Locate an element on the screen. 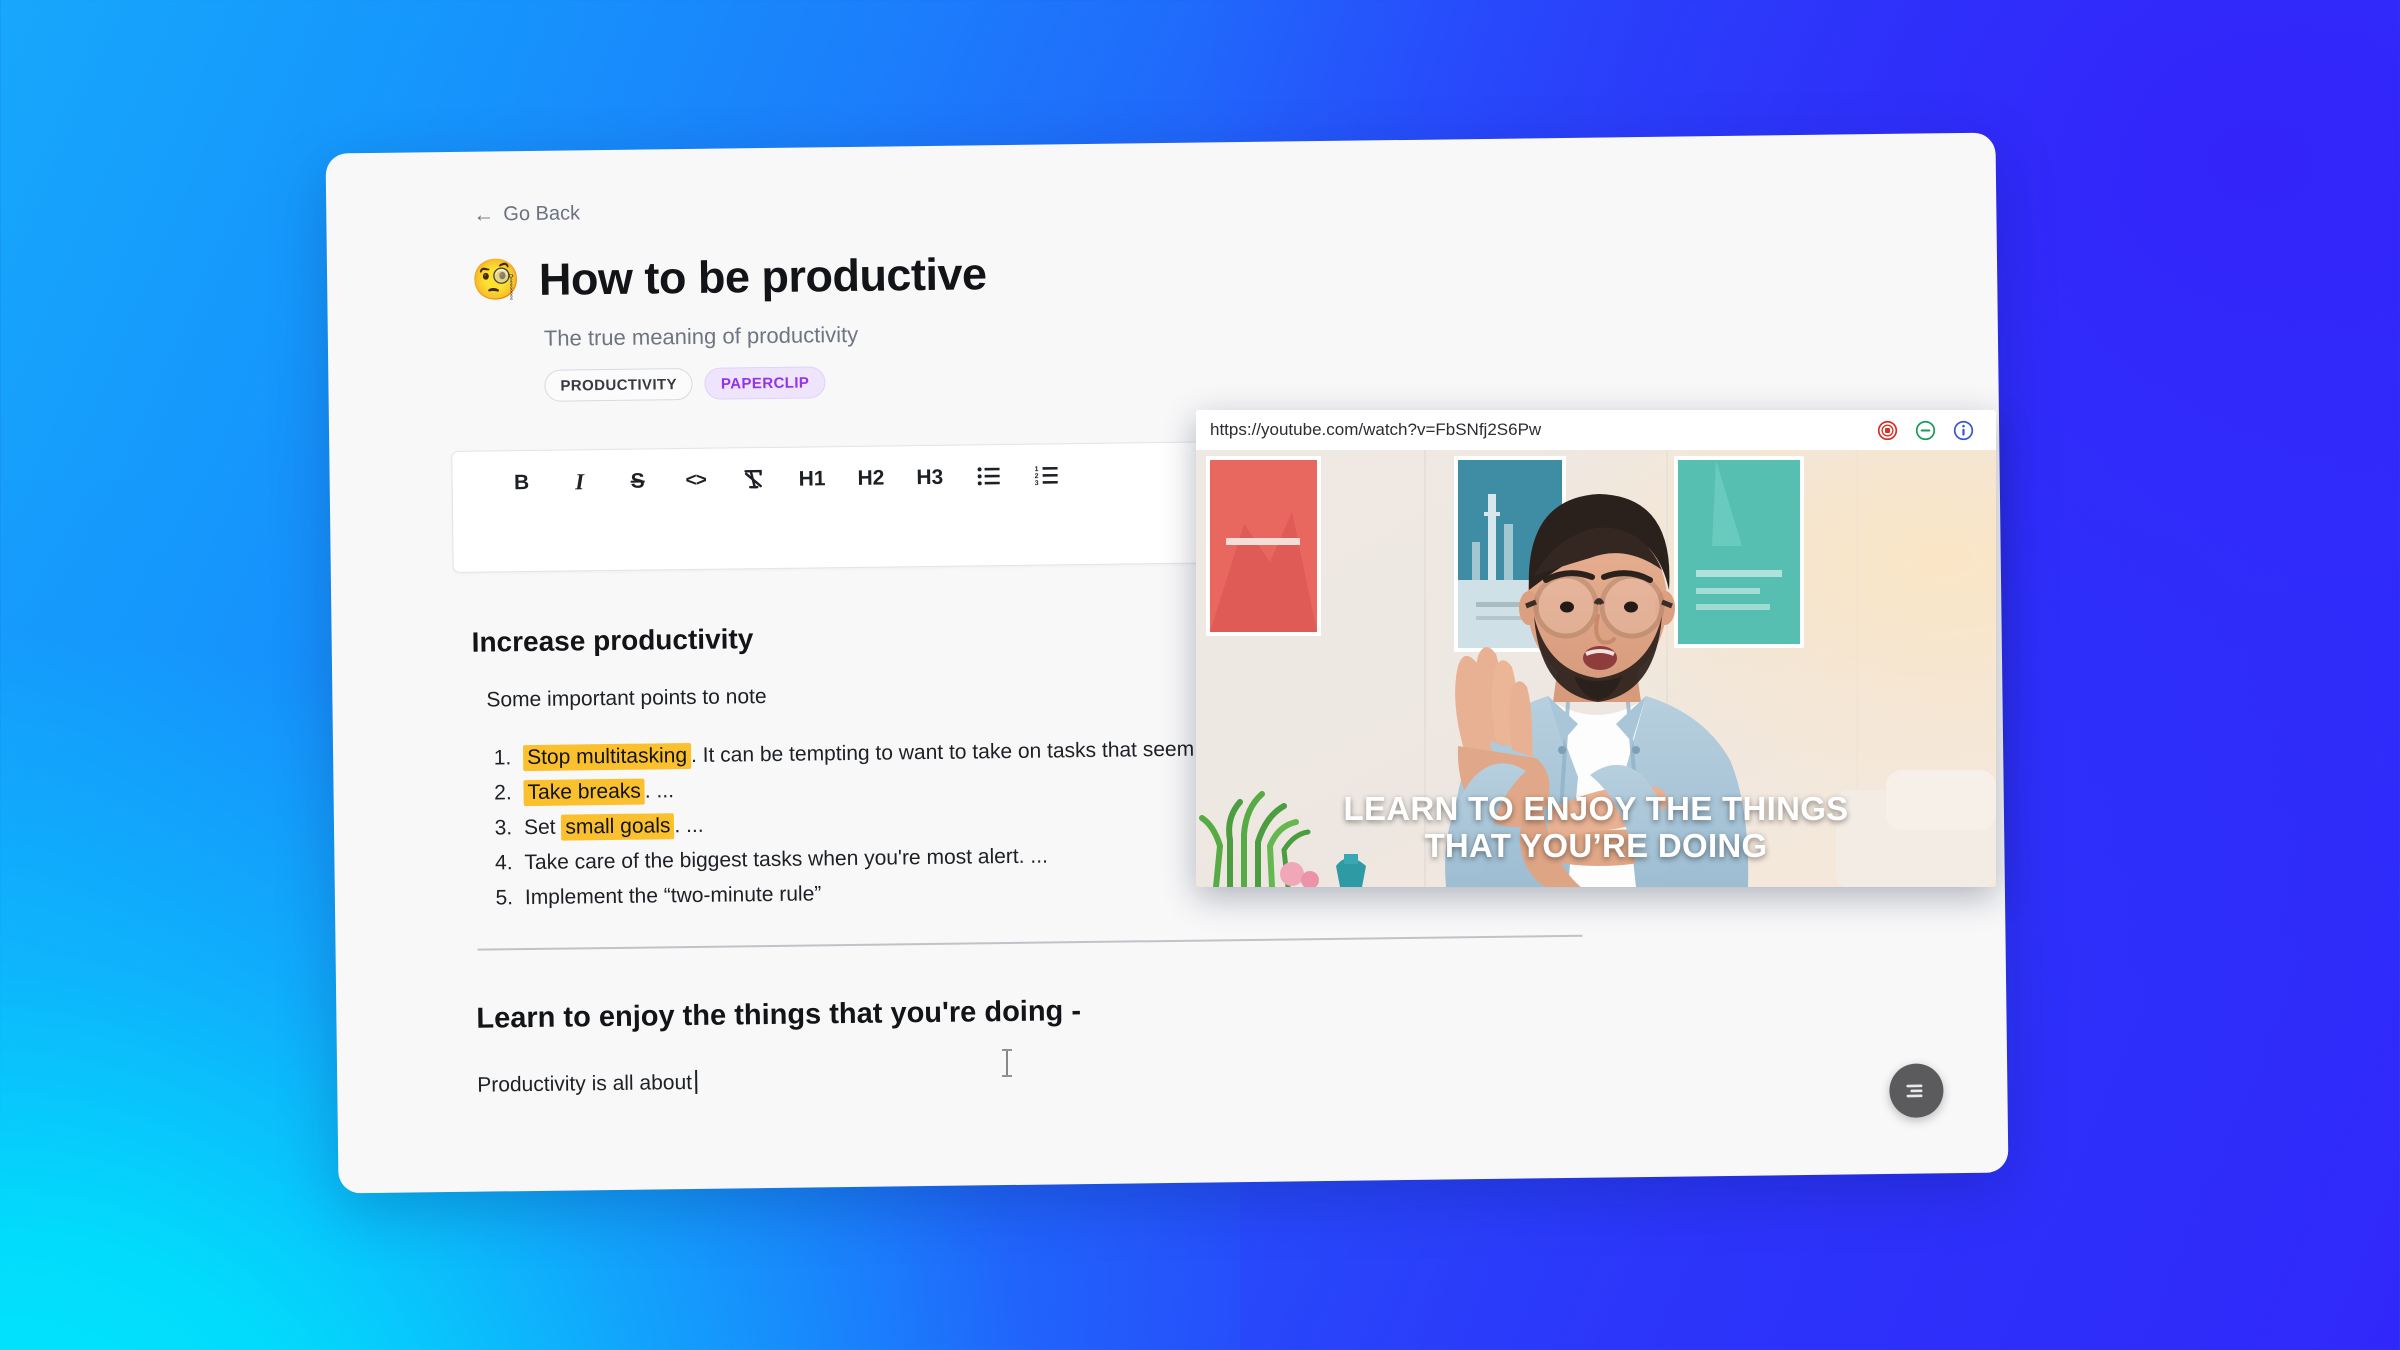  clear-formatting-button is located at coordinates (753, 479).